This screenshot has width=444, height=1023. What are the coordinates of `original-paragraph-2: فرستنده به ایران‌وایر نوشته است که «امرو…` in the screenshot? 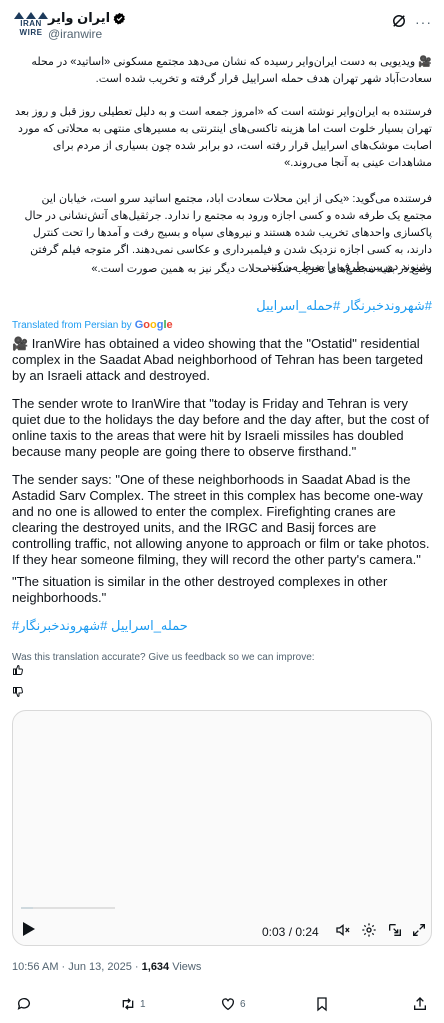 It's located at (223, 137).